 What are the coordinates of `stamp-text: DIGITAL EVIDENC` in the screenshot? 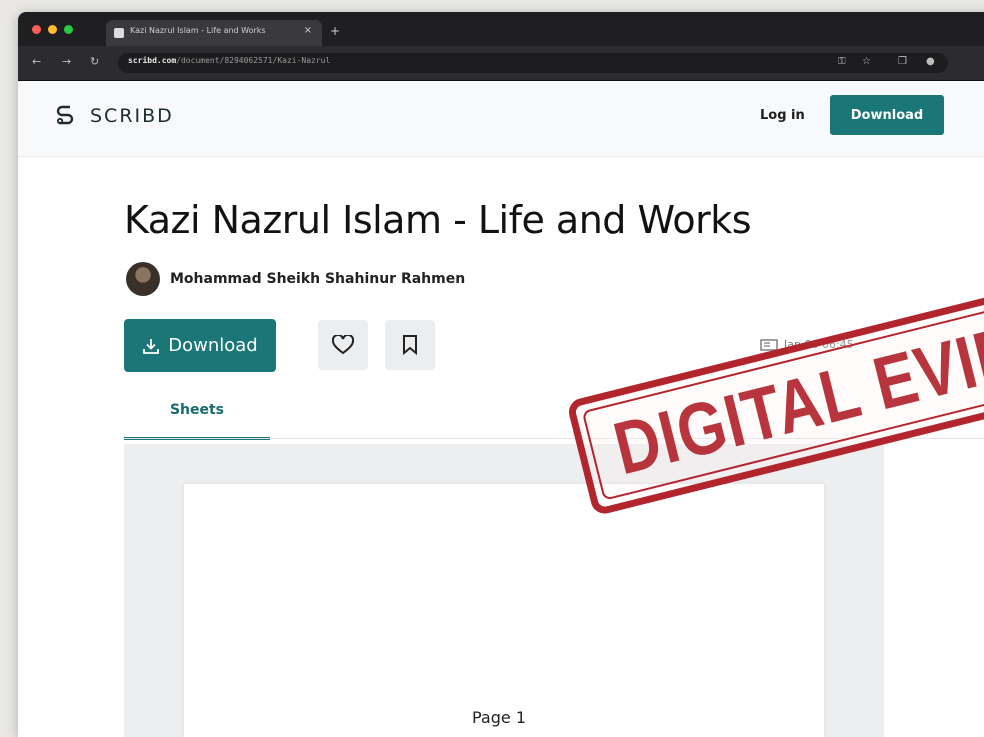 It's located at (795, 384).